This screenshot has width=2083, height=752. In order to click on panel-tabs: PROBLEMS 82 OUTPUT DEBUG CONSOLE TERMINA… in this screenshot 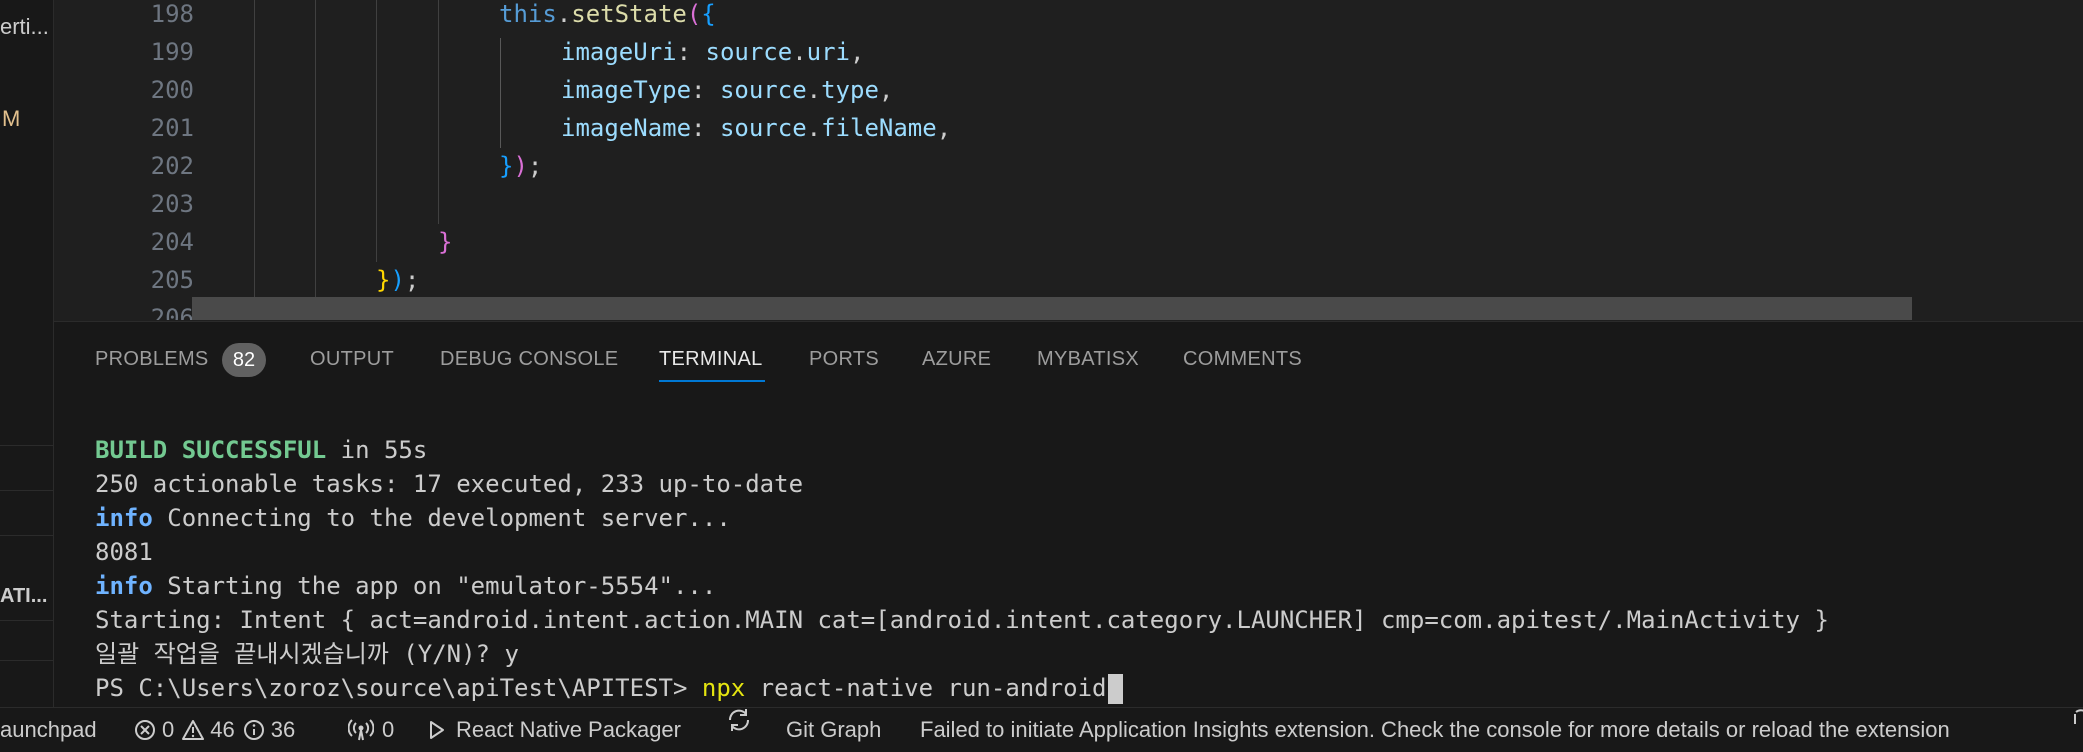, I will do `click(1068, 352)`.